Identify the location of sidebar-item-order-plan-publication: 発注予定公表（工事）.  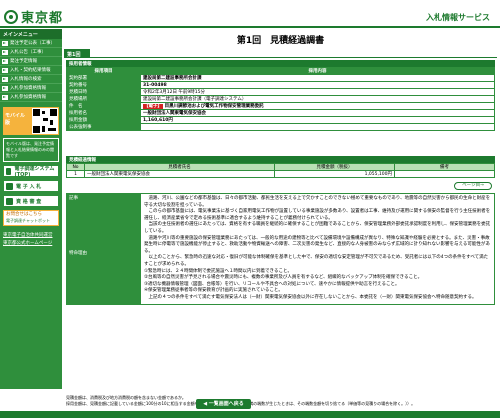
(31, 43).